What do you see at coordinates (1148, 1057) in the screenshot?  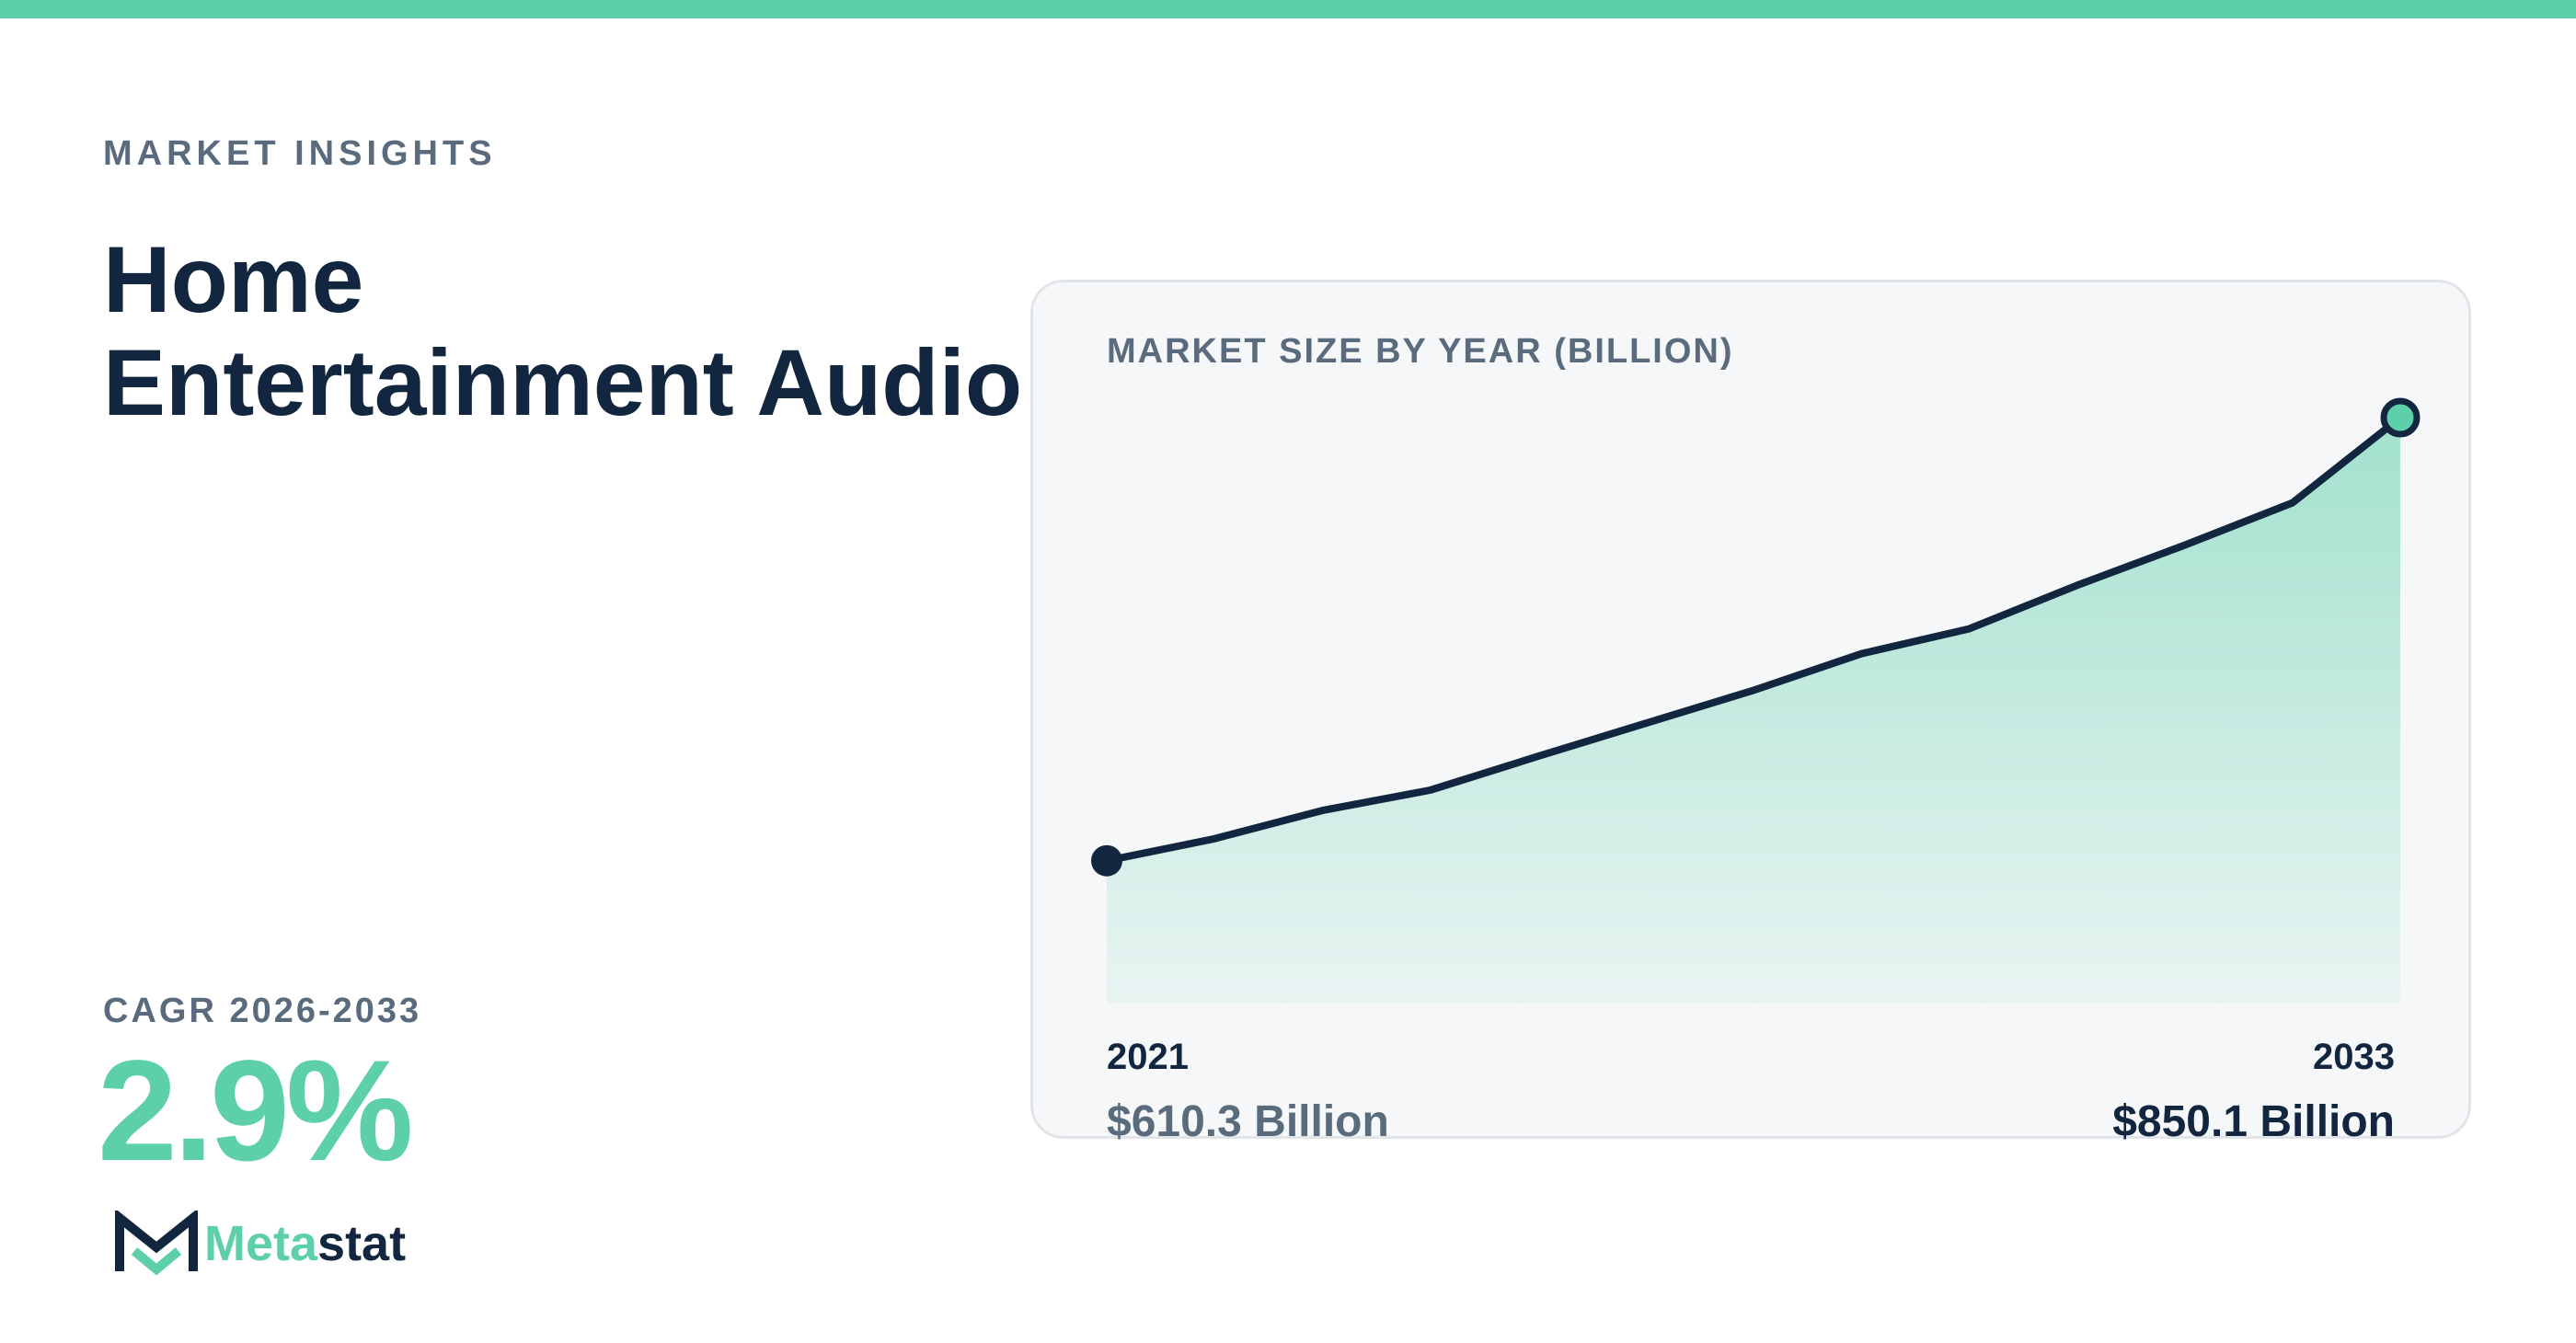 I see `start-year-label: 2021` at bounding box center [1148, 1057].